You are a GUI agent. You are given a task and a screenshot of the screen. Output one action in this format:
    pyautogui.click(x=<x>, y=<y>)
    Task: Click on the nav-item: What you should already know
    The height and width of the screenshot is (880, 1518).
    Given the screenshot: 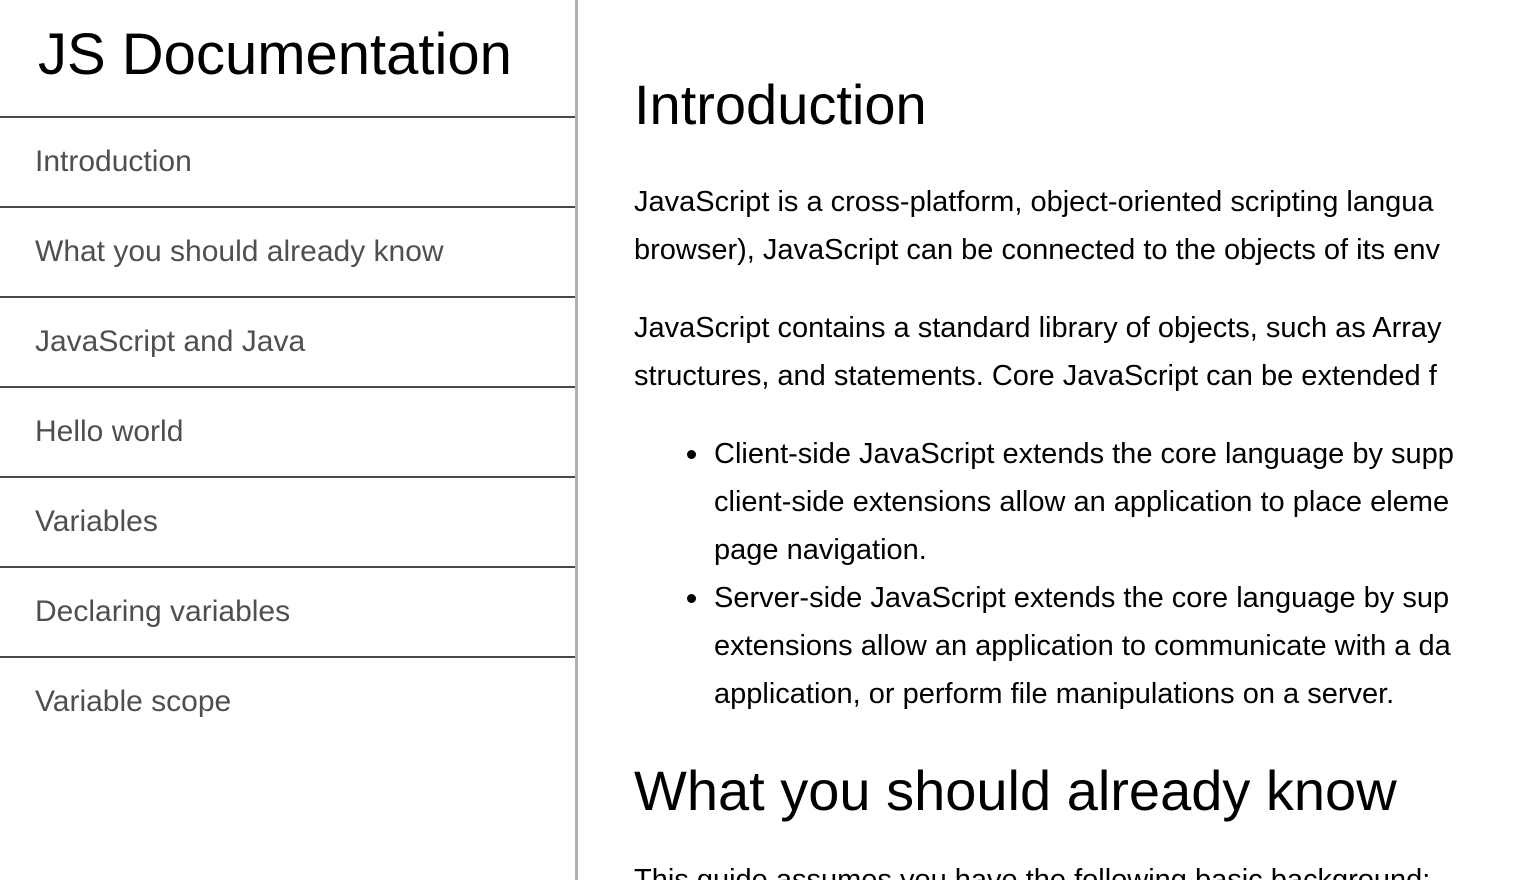 What is the action you would take?
    pyautogui.click(x=287, y=253)
    